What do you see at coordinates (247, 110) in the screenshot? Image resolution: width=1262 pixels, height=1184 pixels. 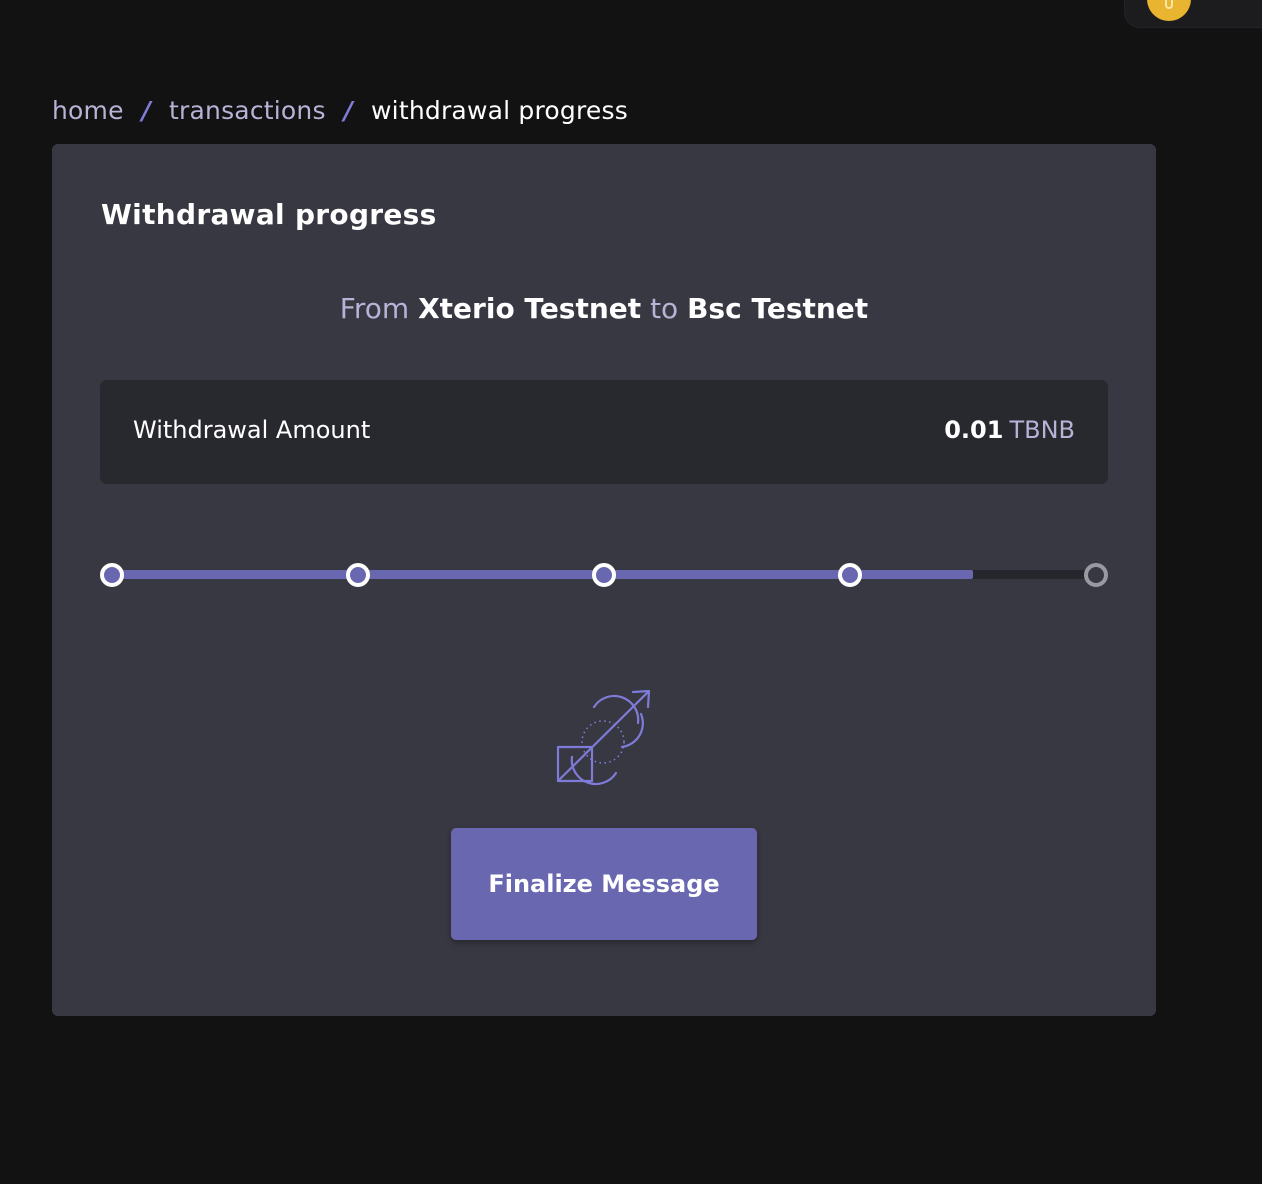 I see `breadcrumb-transactions: transactions` at bounding box center [247, 110].